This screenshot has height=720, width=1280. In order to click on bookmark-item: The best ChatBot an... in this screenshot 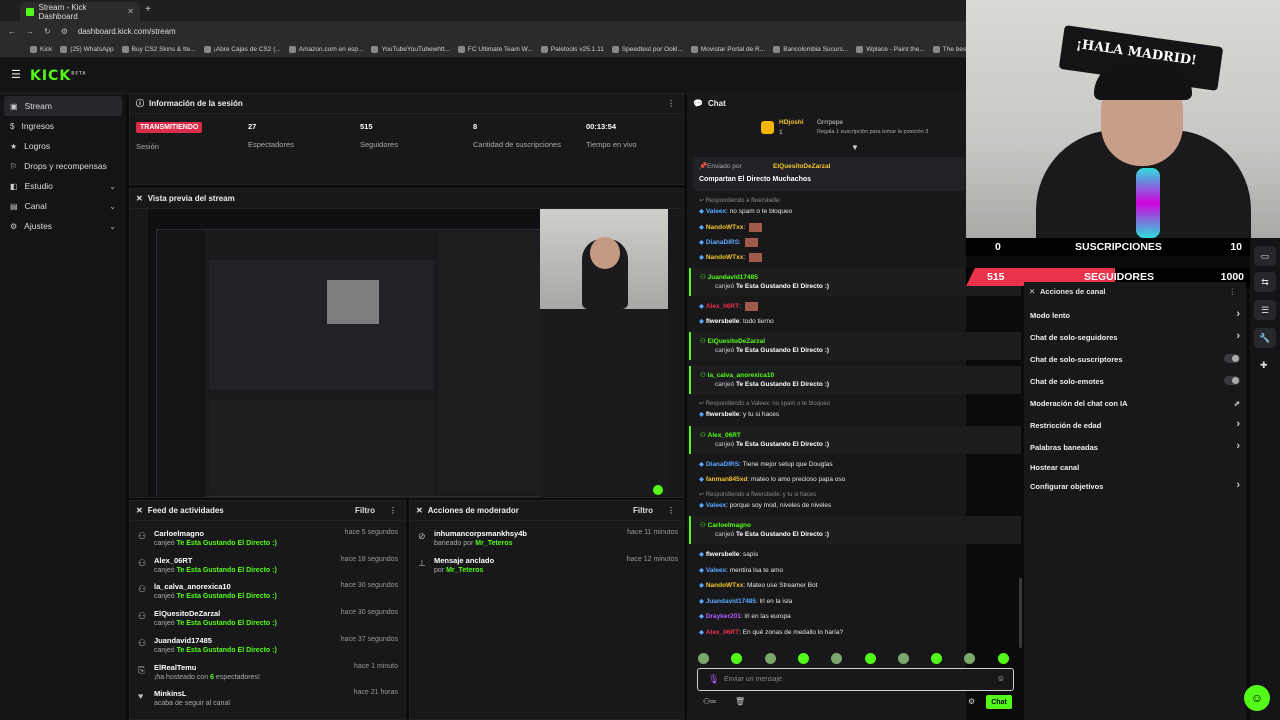, I will do `click(949, 49)`.